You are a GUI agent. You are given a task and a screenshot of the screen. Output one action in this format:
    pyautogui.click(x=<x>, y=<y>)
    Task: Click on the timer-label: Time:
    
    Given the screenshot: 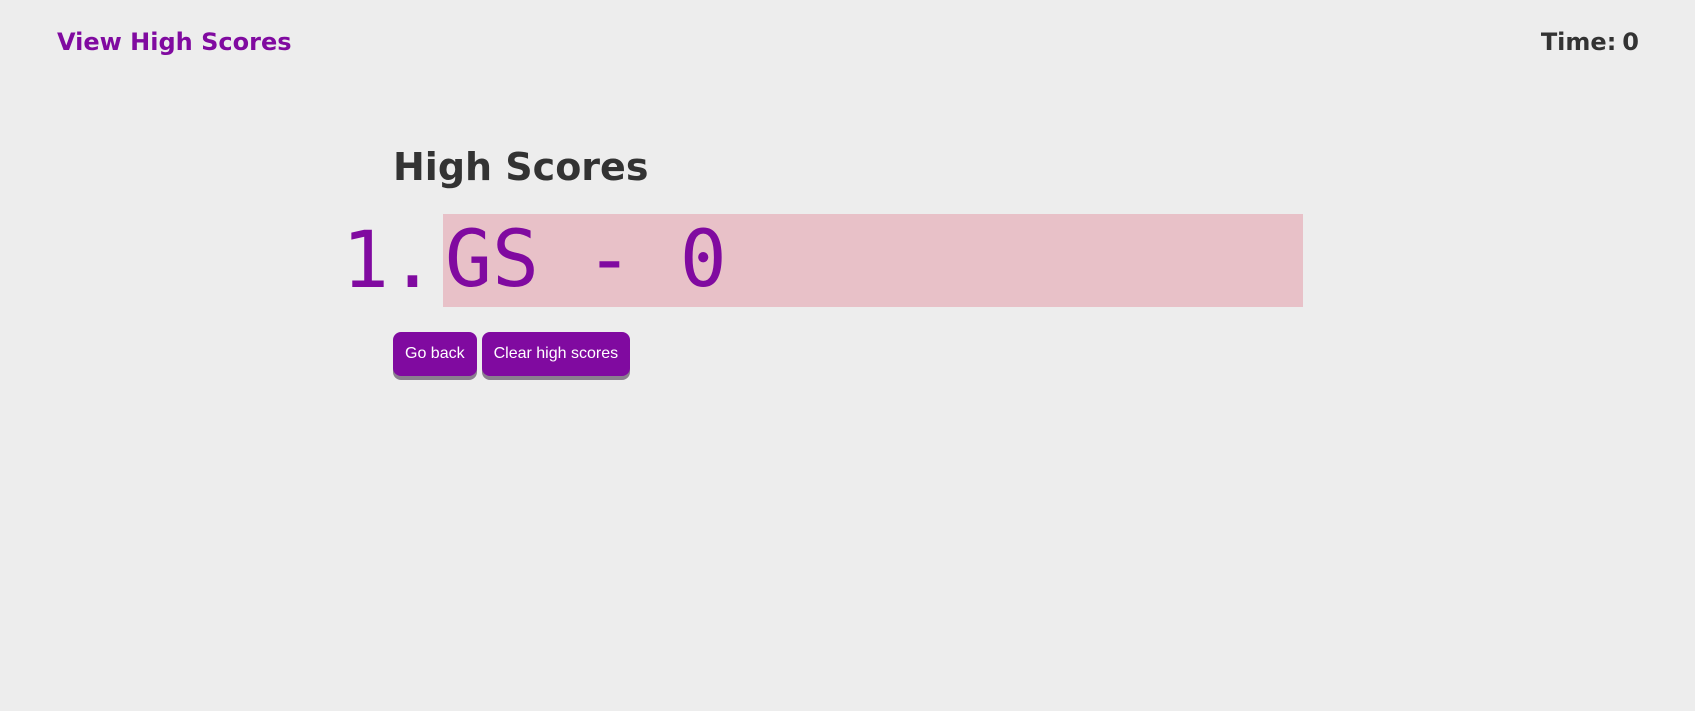 What is the action you would take?
    pyautogui.click(x=1578, y=42)
    